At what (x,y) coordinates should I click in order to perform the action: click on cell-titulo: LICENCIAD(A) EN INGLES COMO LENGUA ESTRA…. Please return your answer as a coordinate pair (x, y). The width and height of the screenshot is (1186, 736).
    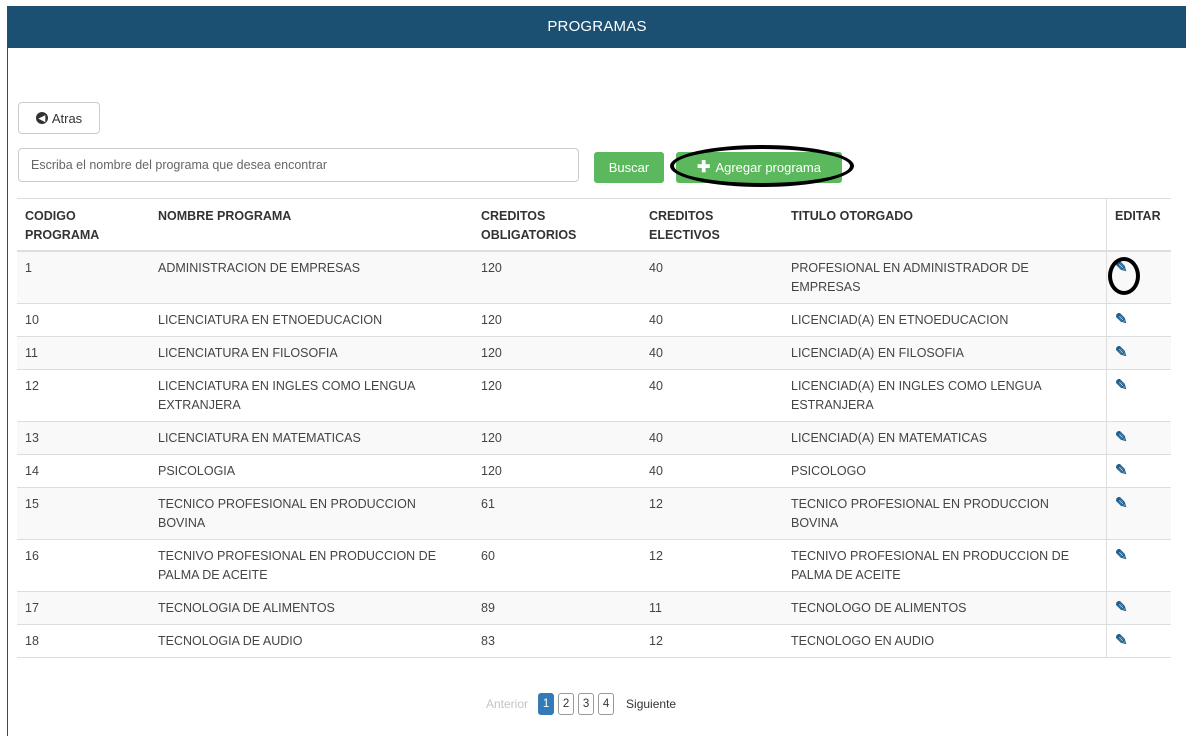
    Looking at the image, I should click on (945, 395).